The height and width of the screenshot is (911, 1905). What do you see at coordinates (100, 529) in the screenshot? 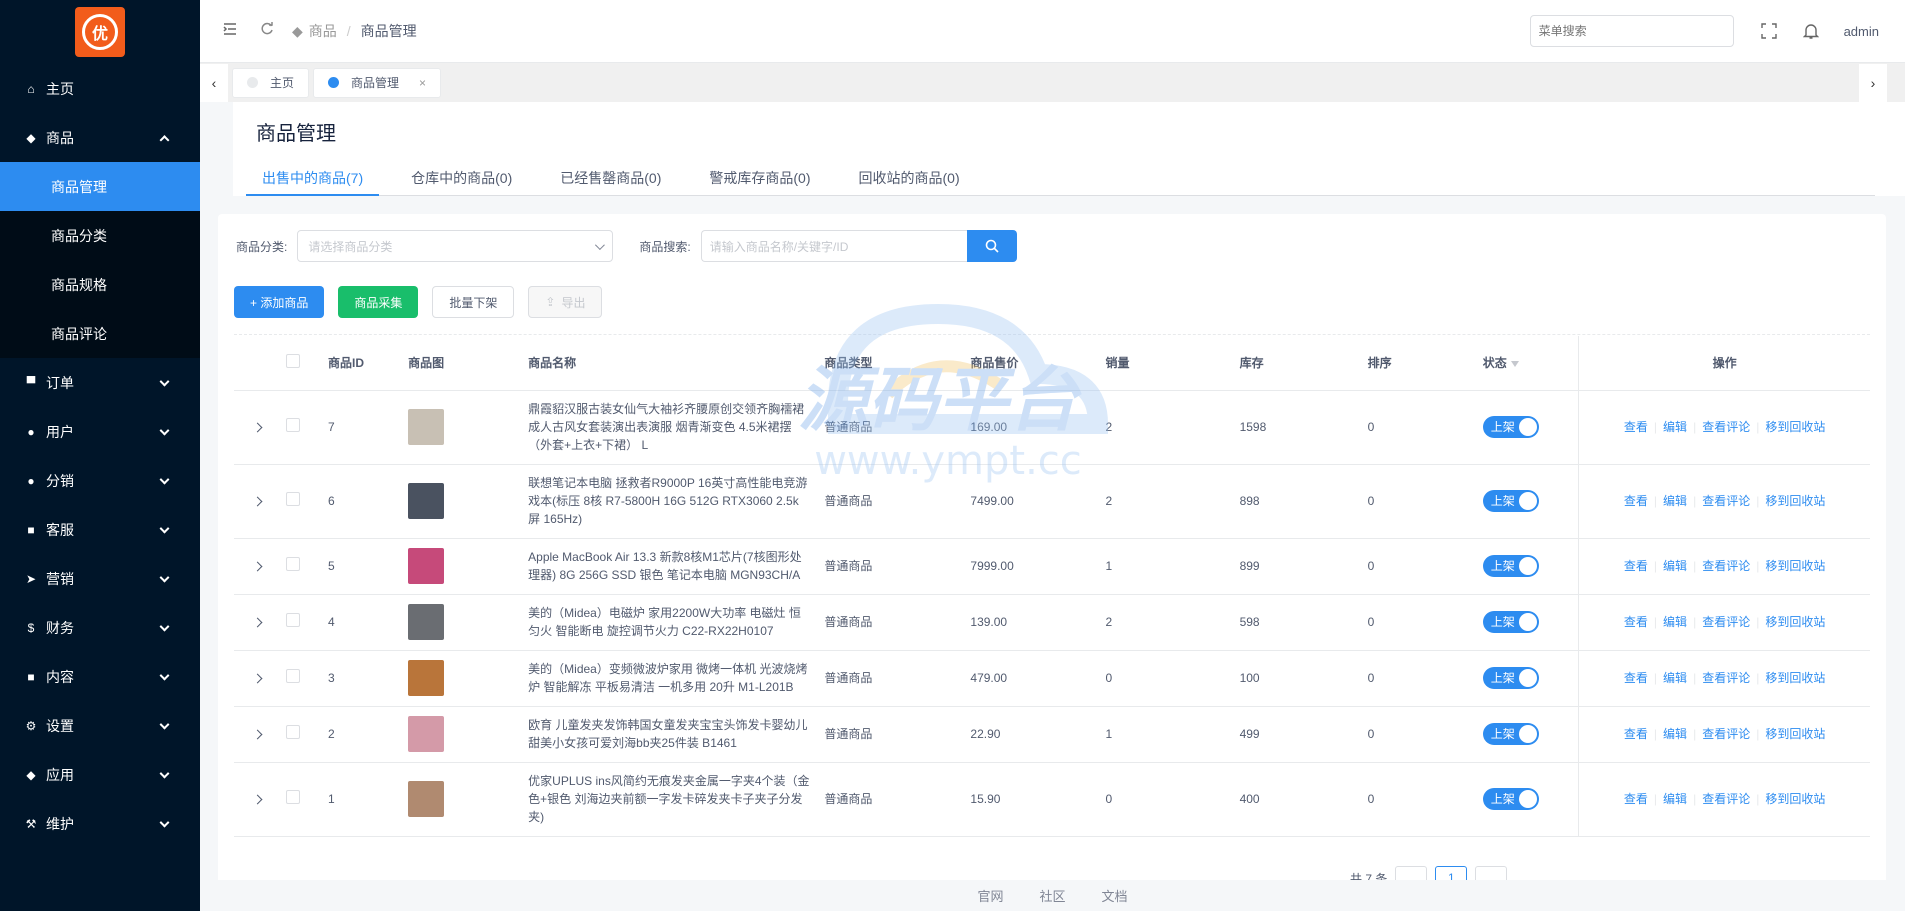
I see `sidebar-item-5: ■ 客服` at bounding box center [100, 529].